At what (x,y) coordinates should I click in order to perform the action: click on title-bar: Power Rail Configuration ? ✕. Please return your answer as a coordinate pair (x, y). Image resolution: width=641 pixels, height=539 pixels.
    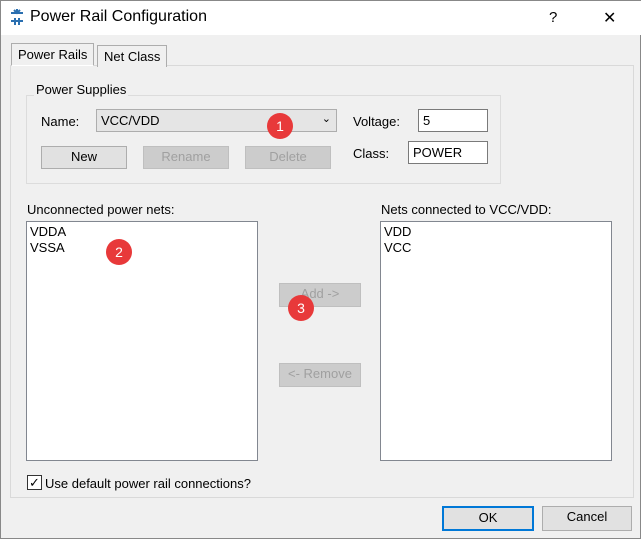
    Looking at the image, I should click on (321, 18).